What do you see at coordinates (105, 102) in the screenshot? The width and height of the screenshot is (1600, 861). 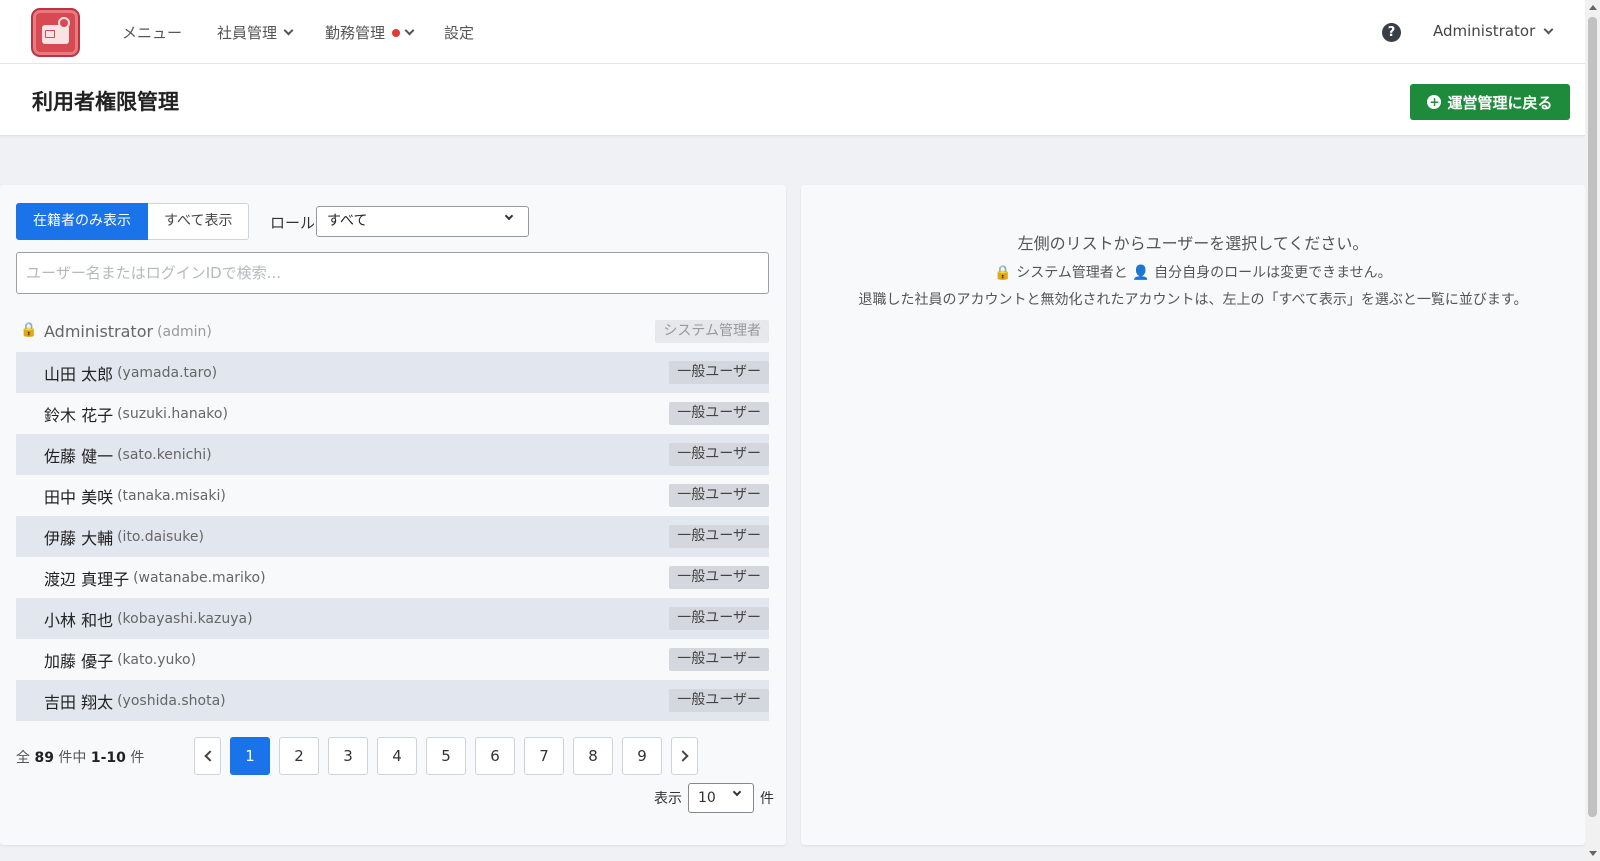 I see `page-title: 利用者権限管理` at bounding box center [105, 102].